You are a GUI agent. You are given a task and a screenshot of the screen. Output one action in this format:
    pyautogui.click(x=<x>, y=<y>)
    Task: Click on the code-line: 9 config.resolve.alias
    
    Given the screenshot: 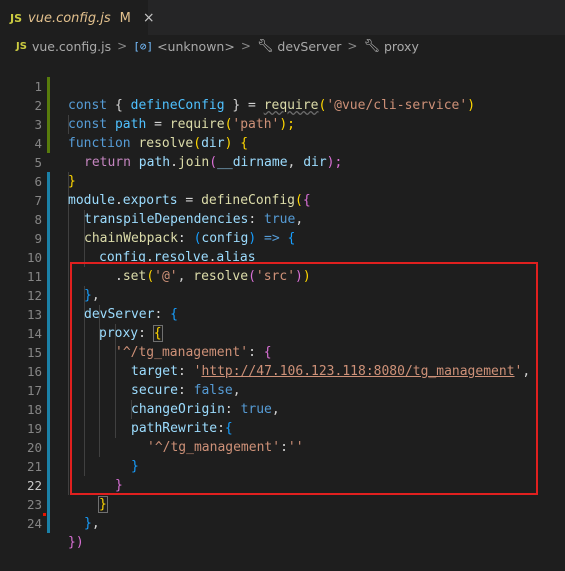 What is the action you would take?
    pyautogui.click(x=282, y=237)
    